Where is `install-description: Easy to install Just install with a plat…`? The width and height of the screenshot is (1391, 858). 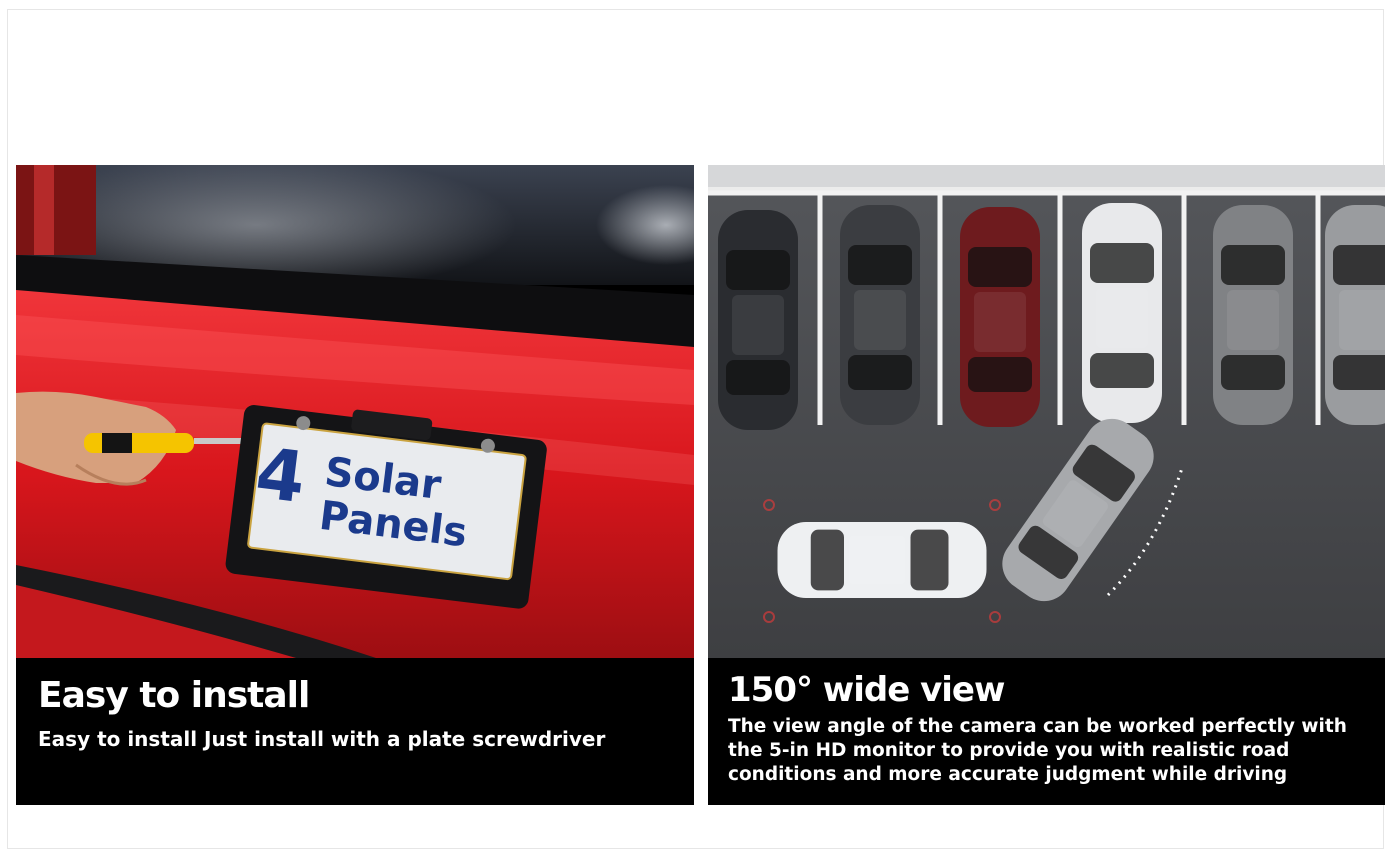
install-description: Easy to install Just install with a plat… is located at coordinates (322, 739).